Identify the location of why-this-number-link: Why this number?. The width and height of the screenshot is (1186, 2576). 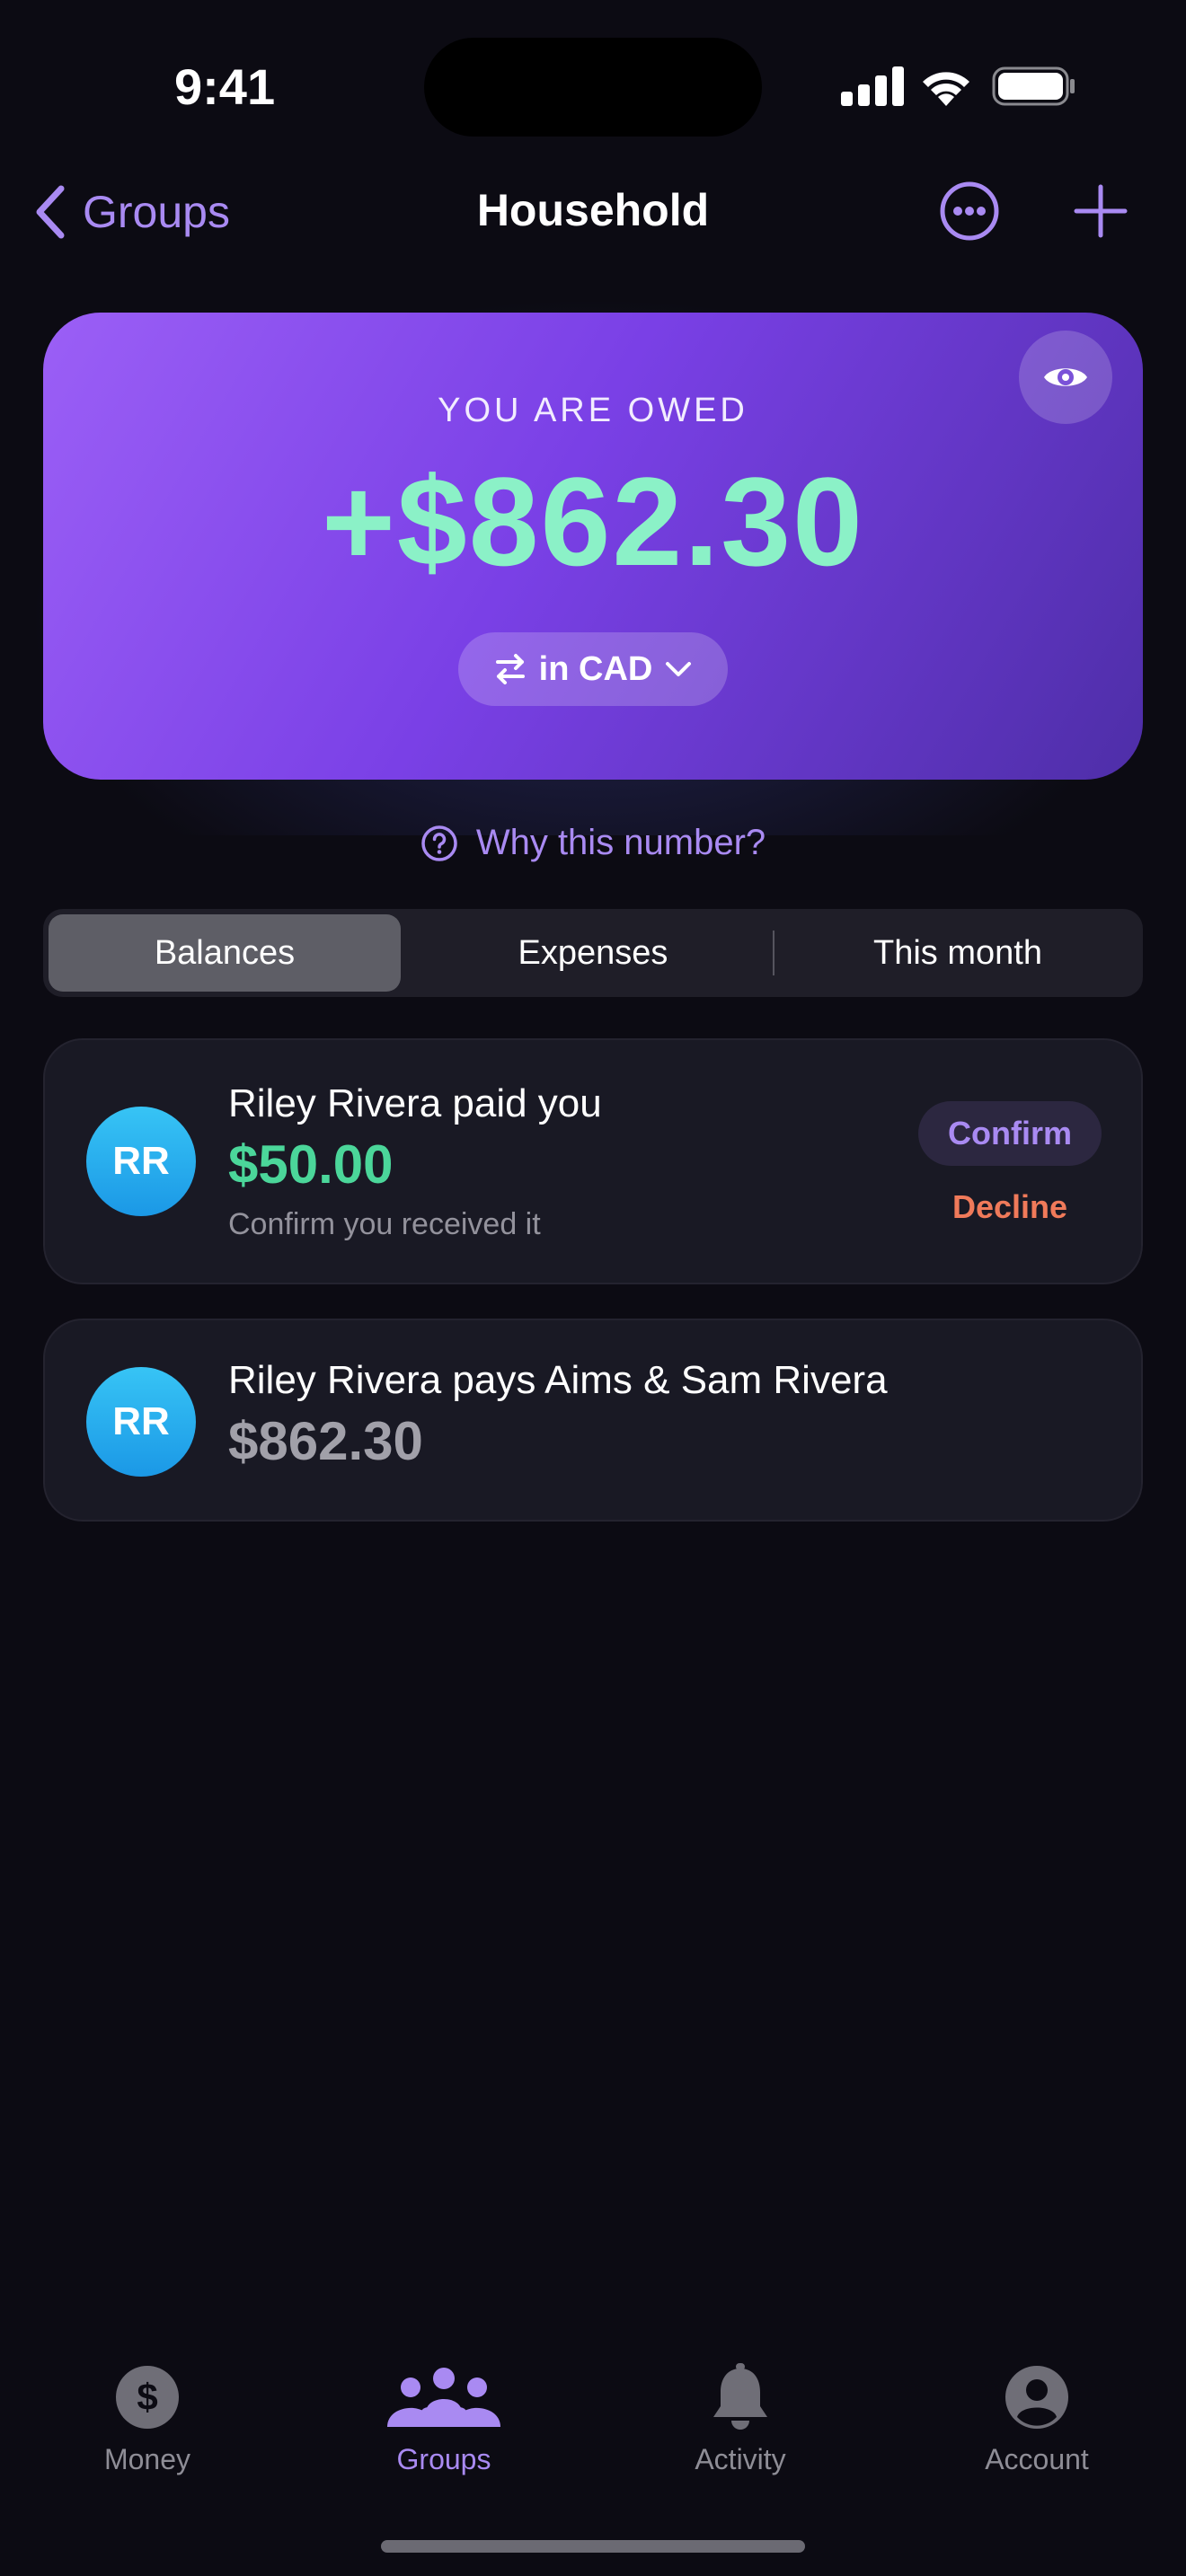
(593, 843).